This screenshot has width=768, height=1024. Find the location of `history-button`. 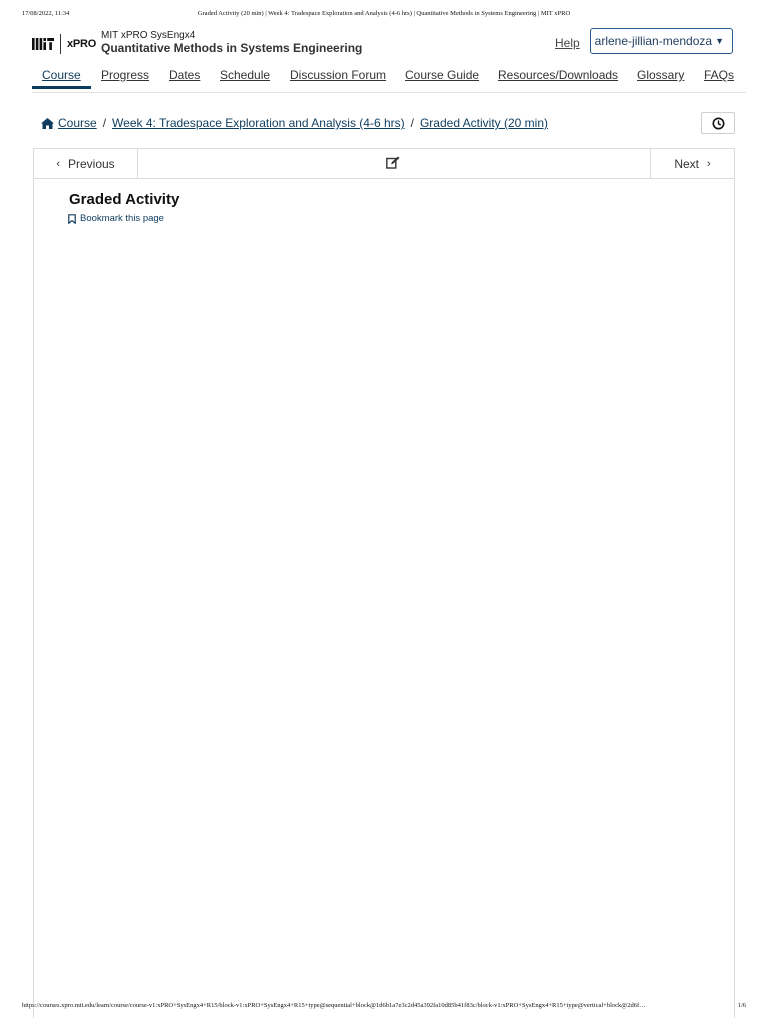

history-button is located at coordinates (718, 123).